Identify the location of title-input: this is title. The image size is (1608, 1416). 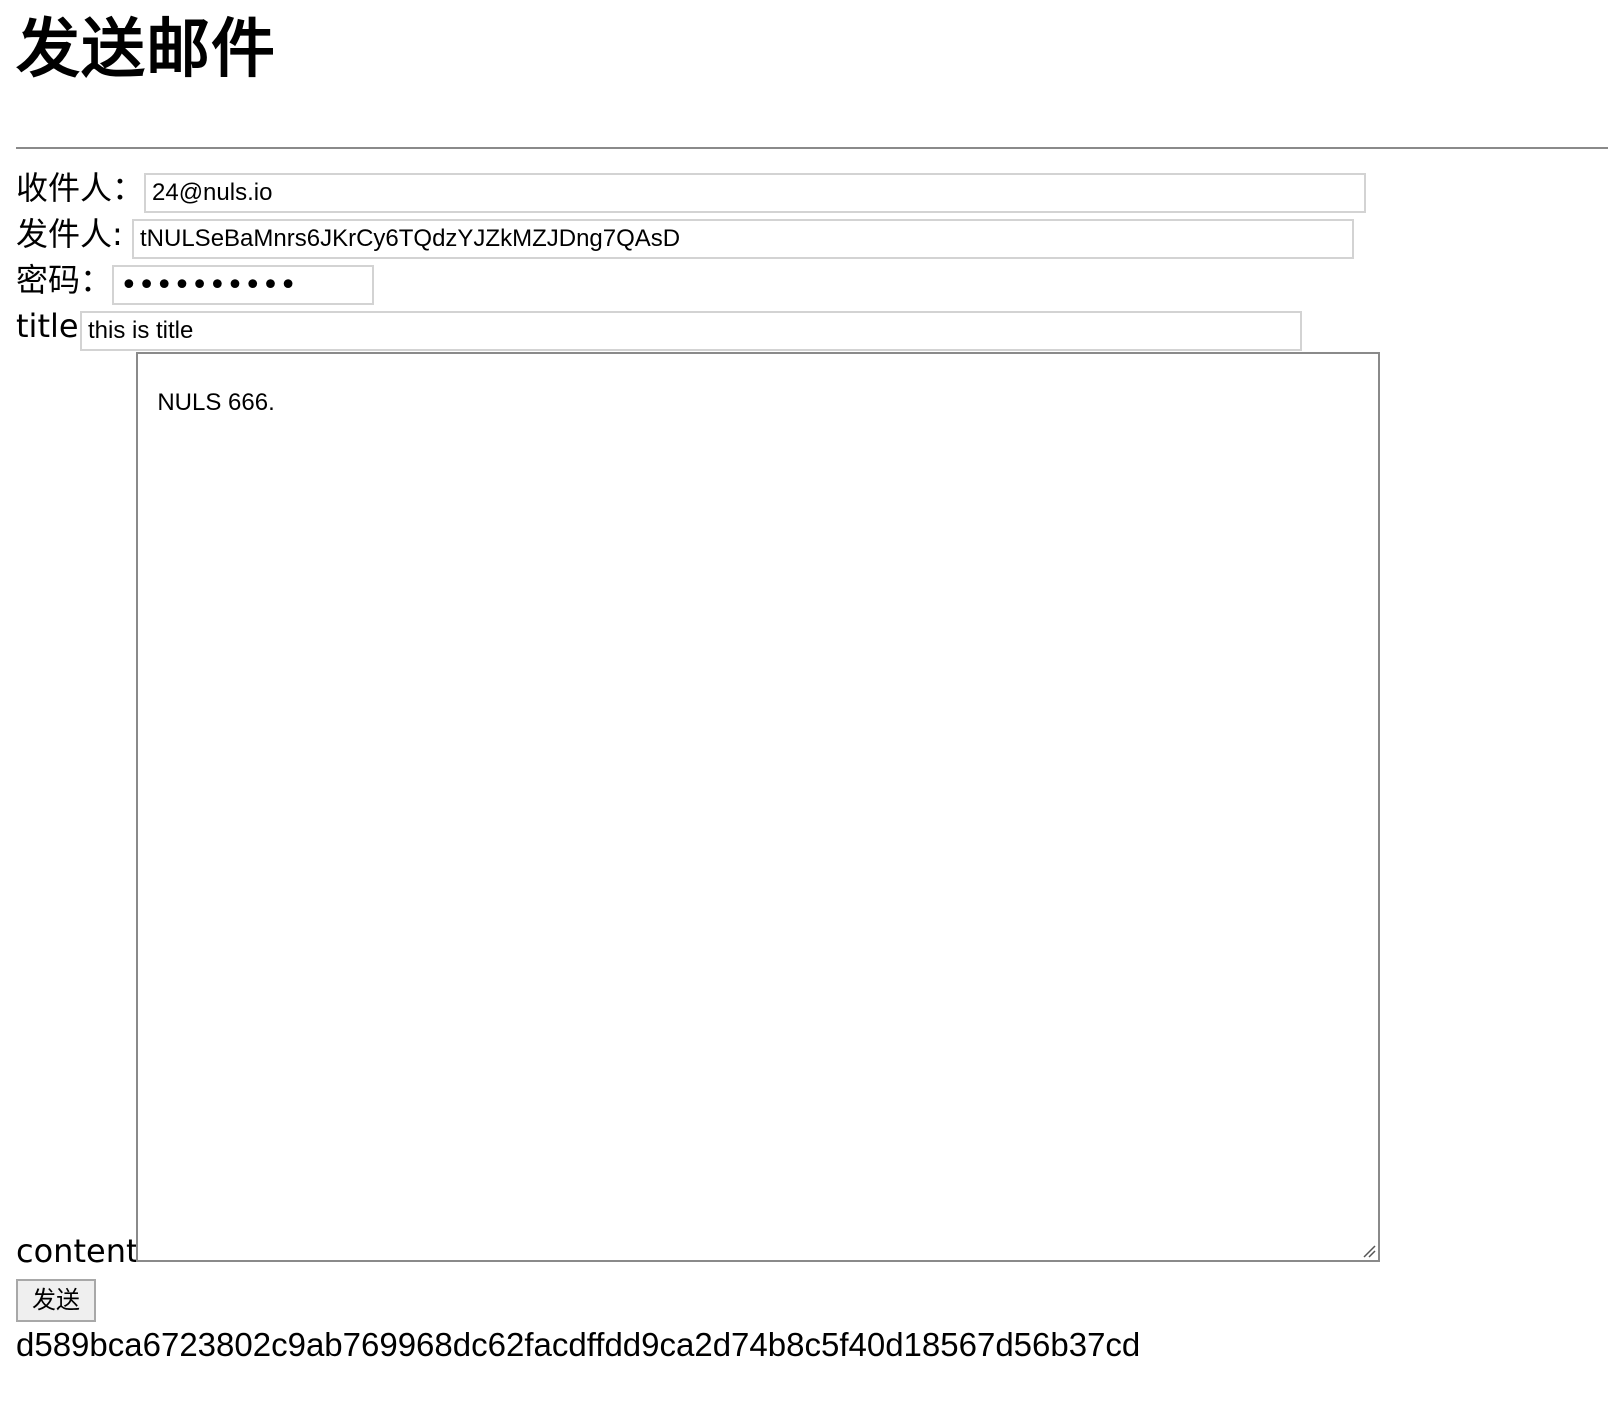
(691, 331).